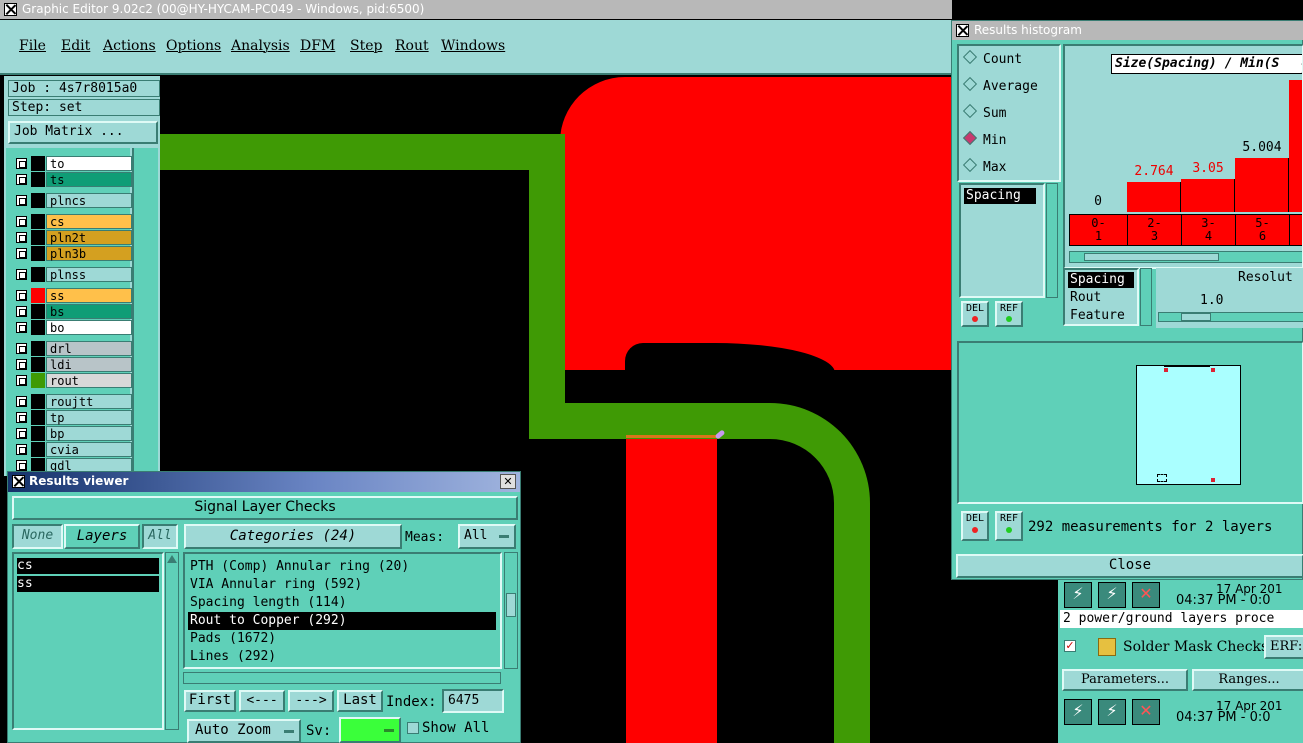 This screenshot has width=1303, height=743. What do you see at coordinates (984, 139) in the screenshot?
I see `radio-min: Min` at bounding box center [984, 139].